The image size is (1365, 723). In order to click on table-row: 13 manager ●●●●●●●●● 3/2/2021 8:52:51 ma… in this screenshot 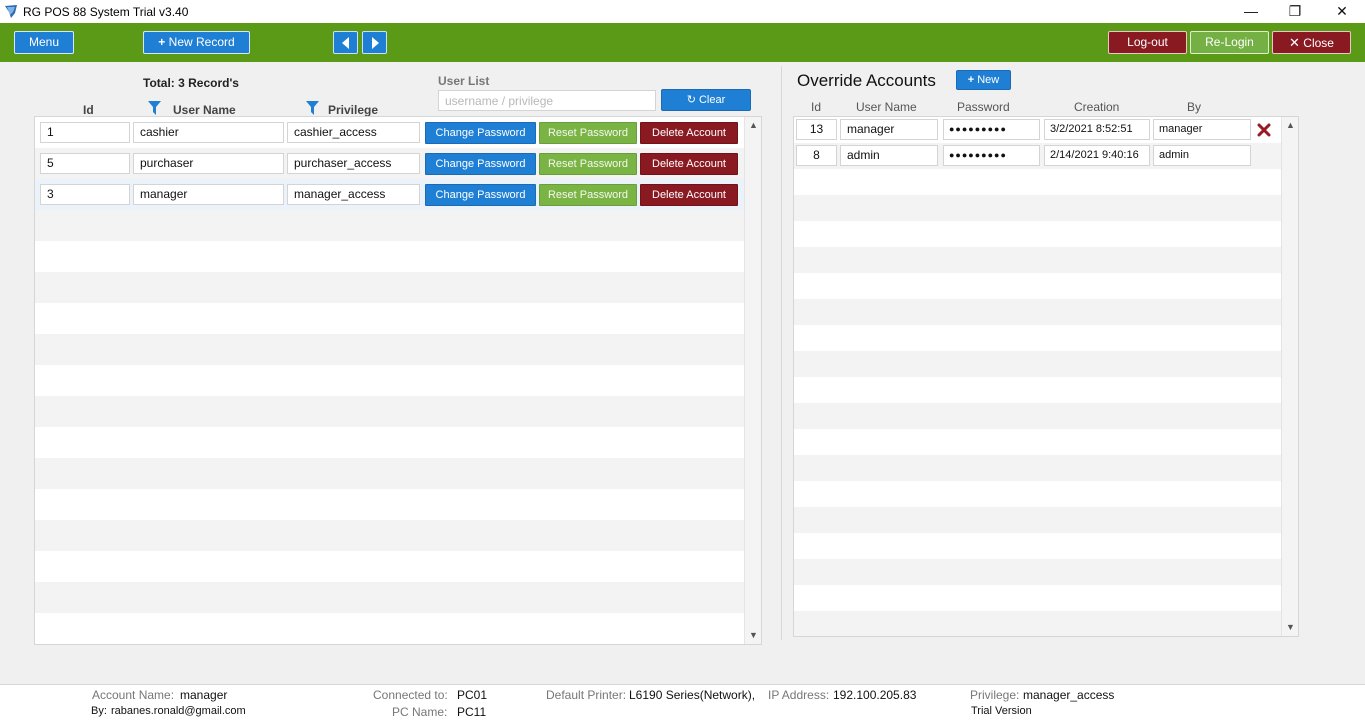, I will do `click(1038, 130)`.